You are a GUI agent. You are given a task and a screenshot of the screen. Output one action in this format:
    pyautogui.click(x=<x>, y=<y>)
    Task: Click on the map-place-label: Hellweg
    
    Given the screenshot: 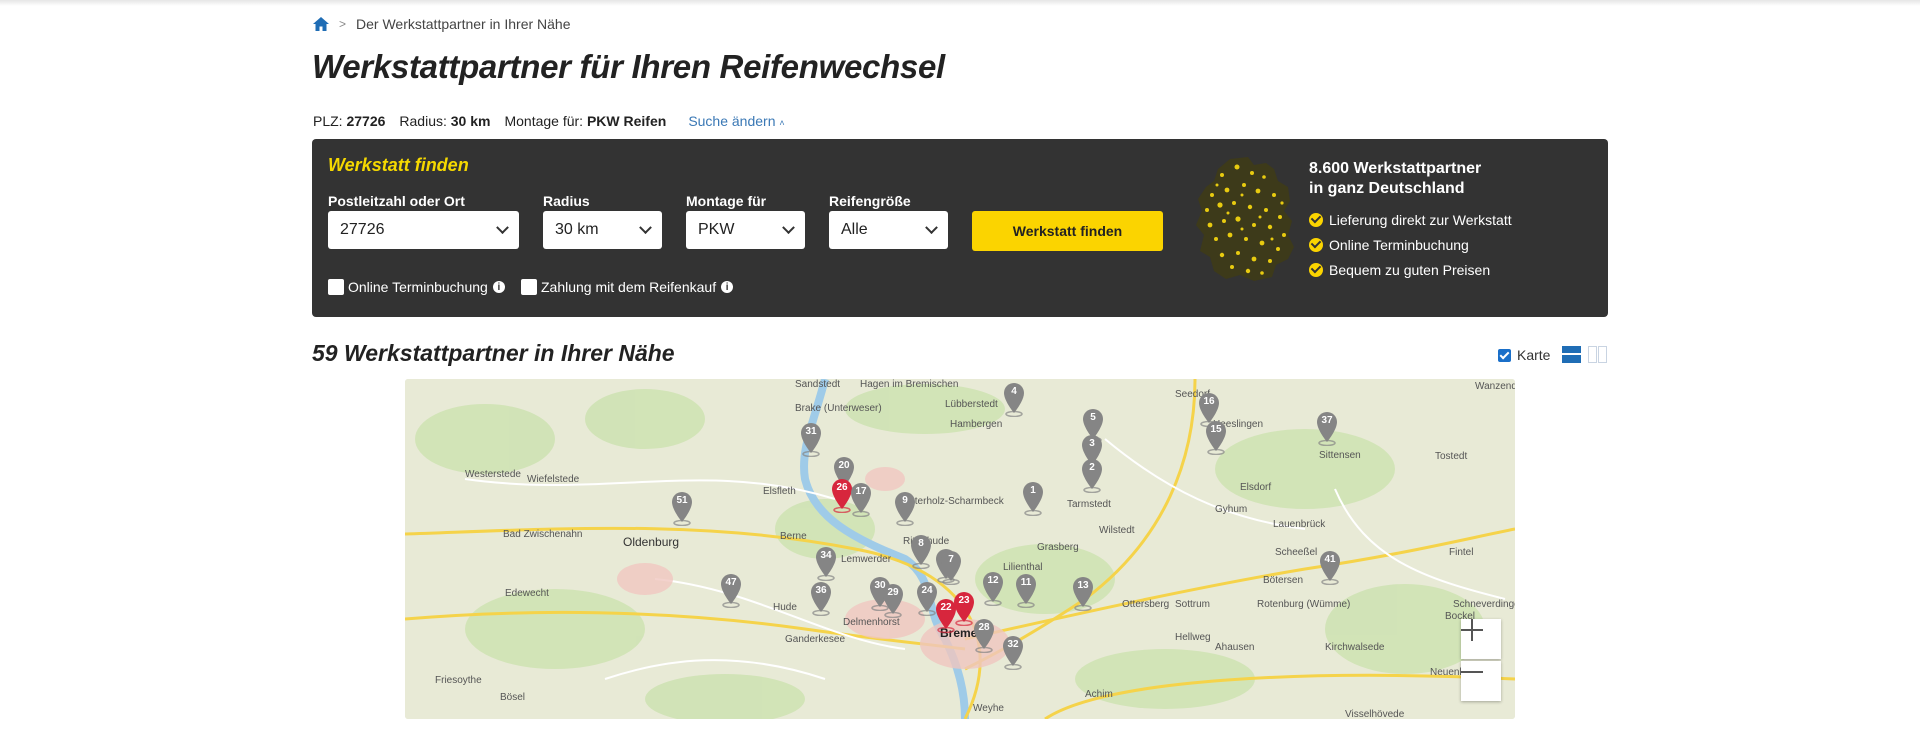 What is the action you would take?
    pyautogui.click(x=1193, y=637)
    